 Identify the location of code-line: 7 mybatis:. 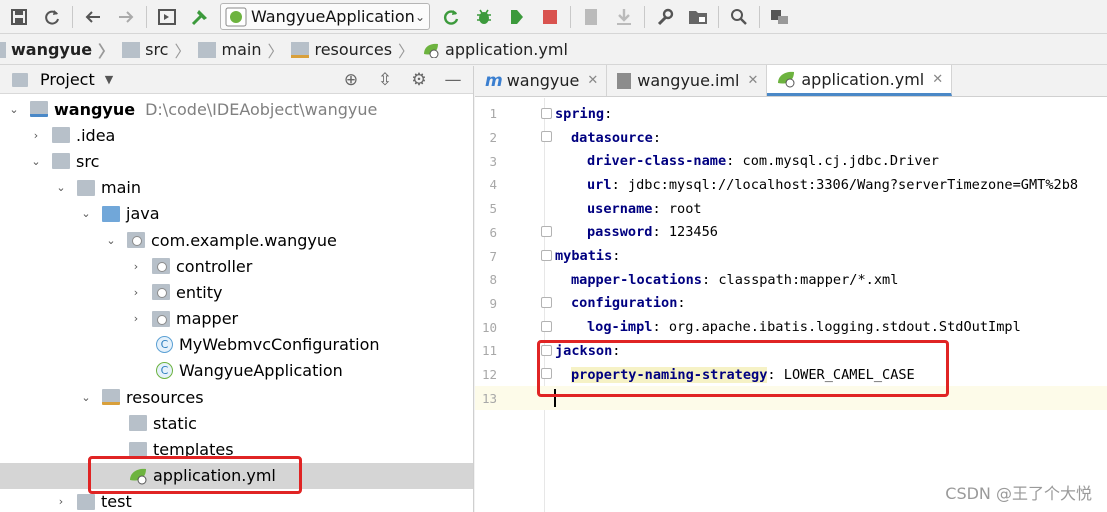
(791, 256).